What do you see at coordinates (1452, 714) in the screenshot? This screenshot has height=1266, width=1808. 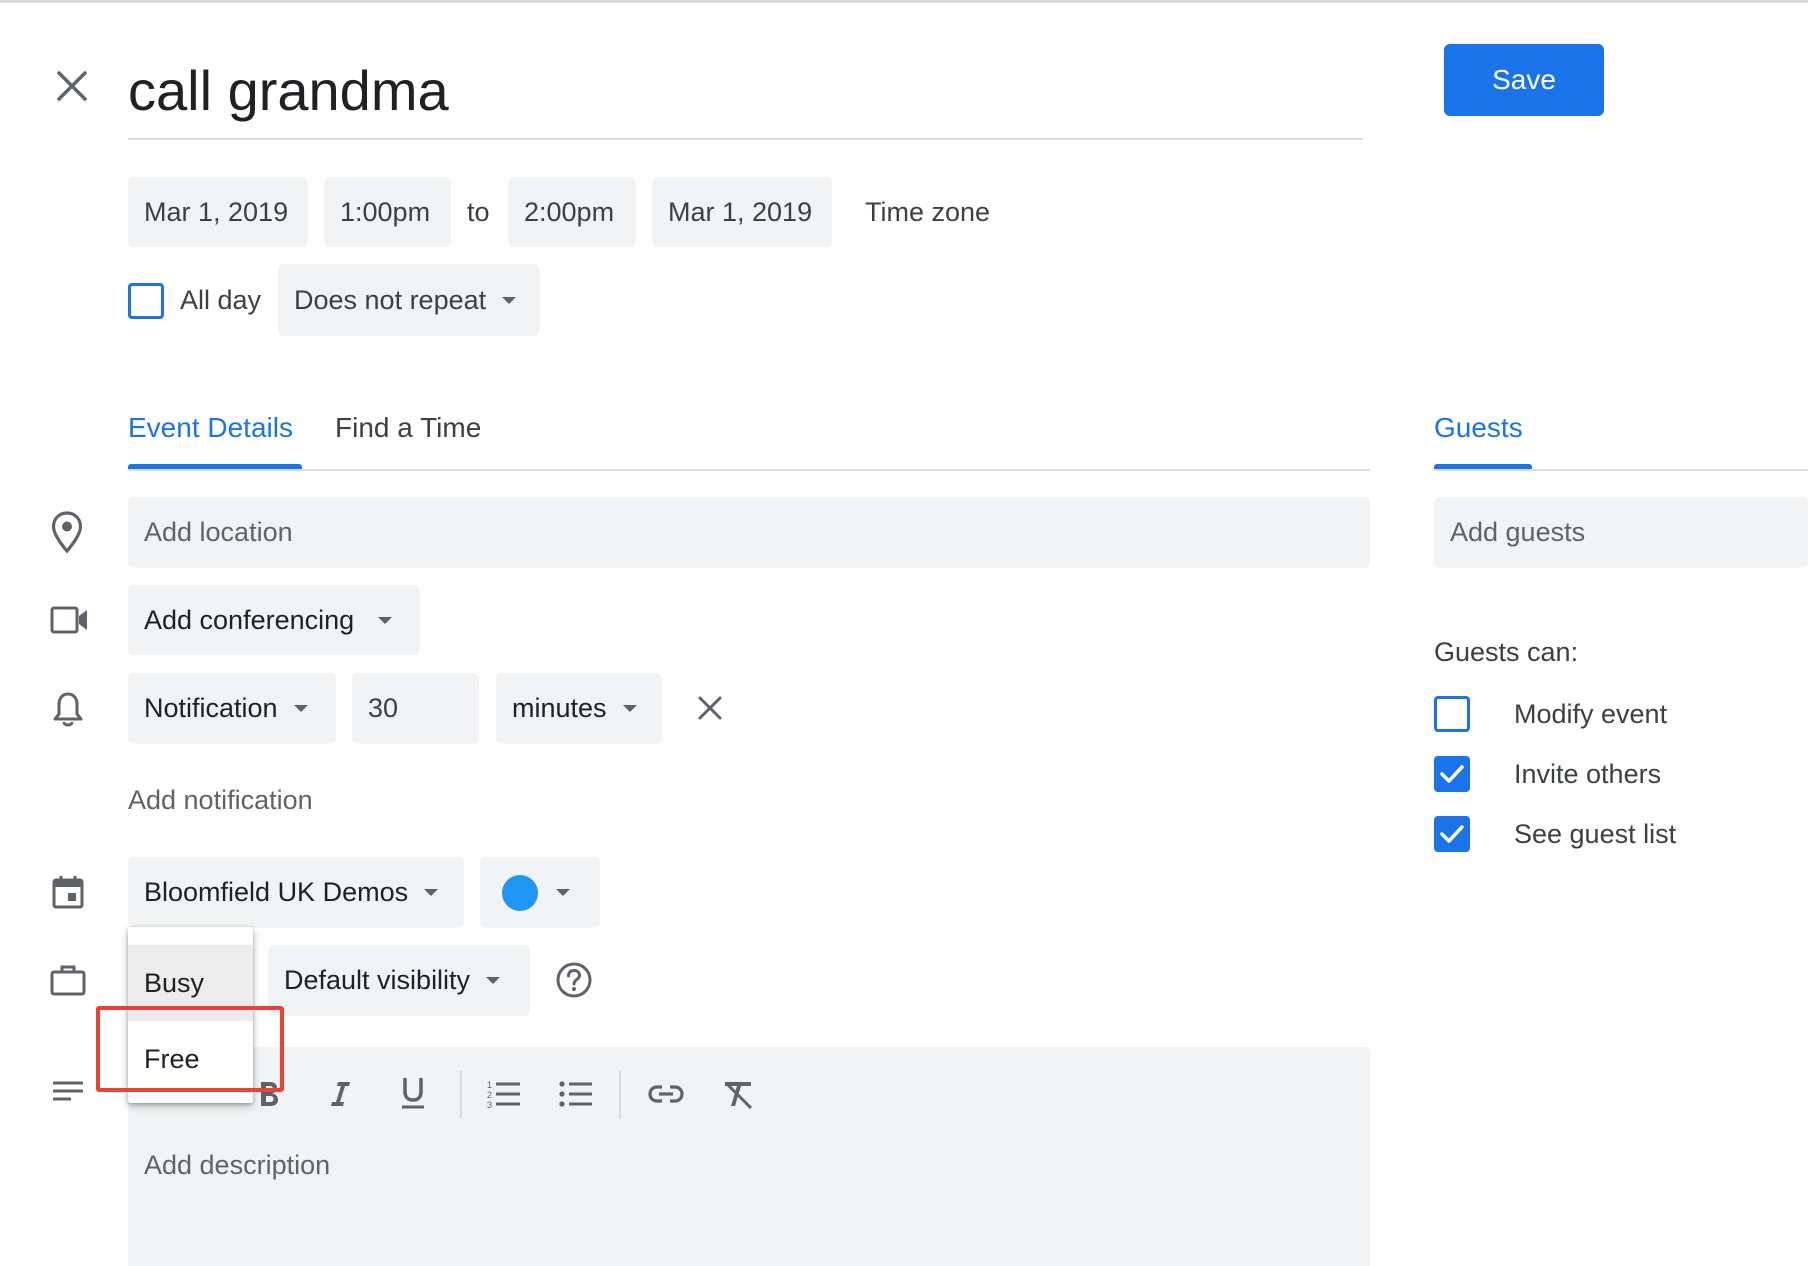 I see `modify-event-checkbox` at bounding box center [1452, 714].